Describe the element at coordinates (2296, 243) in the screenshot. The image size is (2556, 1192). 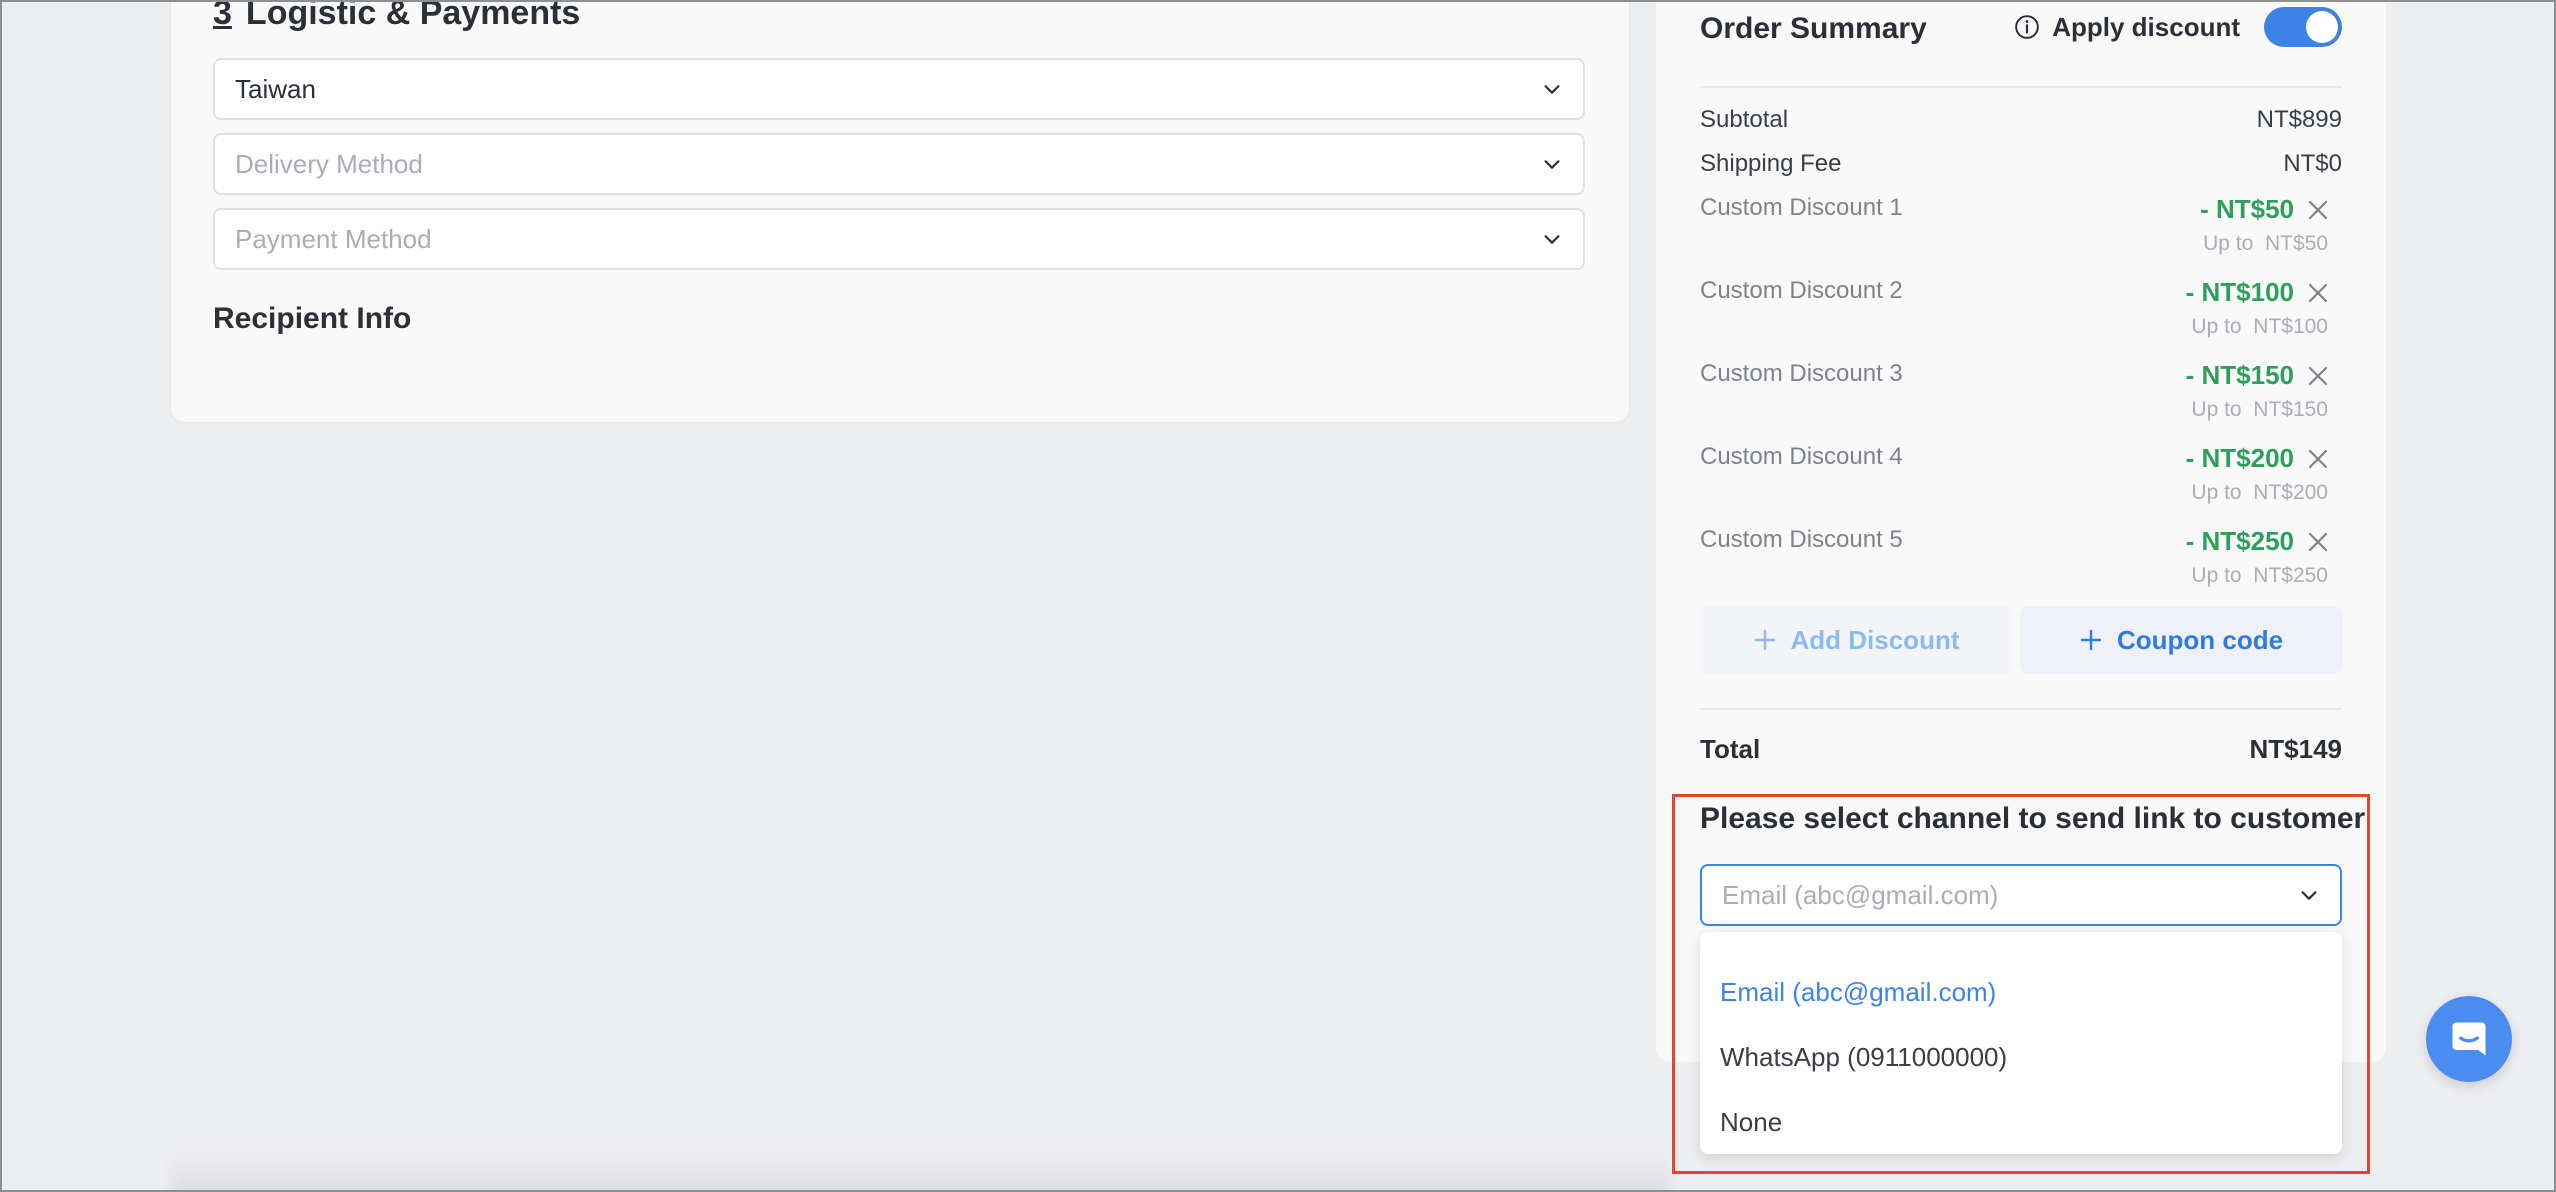
I see `upto-value: NT$50` at that location.